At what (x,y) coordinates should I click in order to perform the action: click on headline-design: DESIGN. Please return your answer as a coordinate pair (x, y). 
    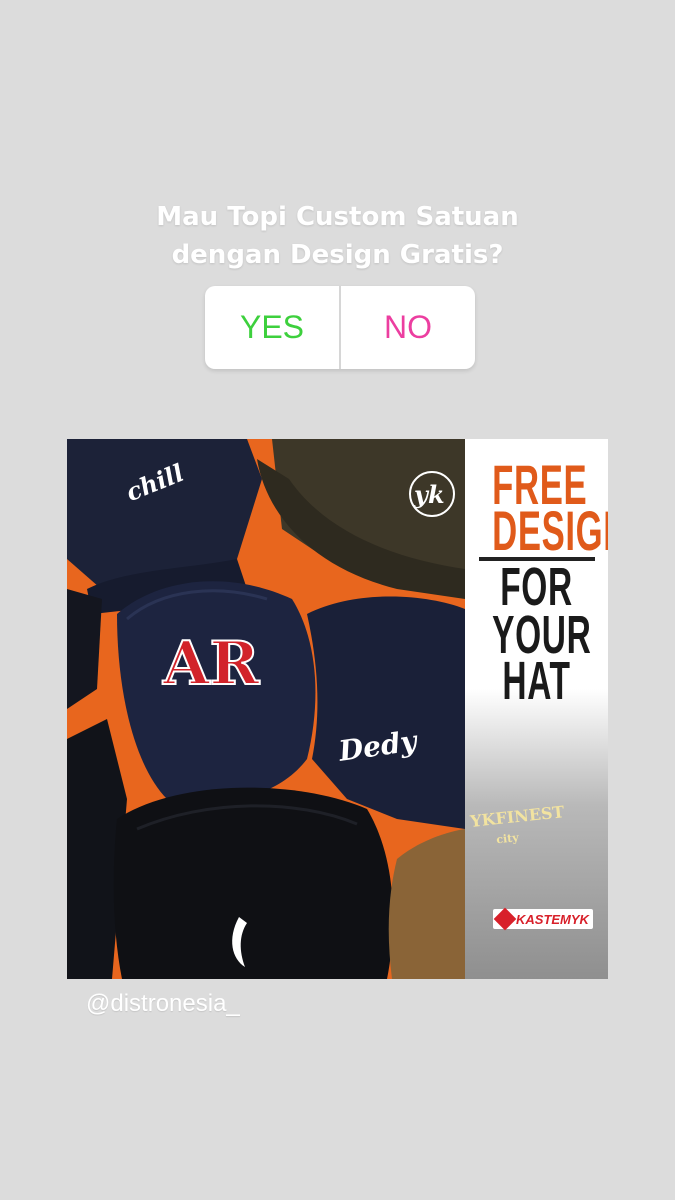
    Looking at the image, I should click on (550, 530).